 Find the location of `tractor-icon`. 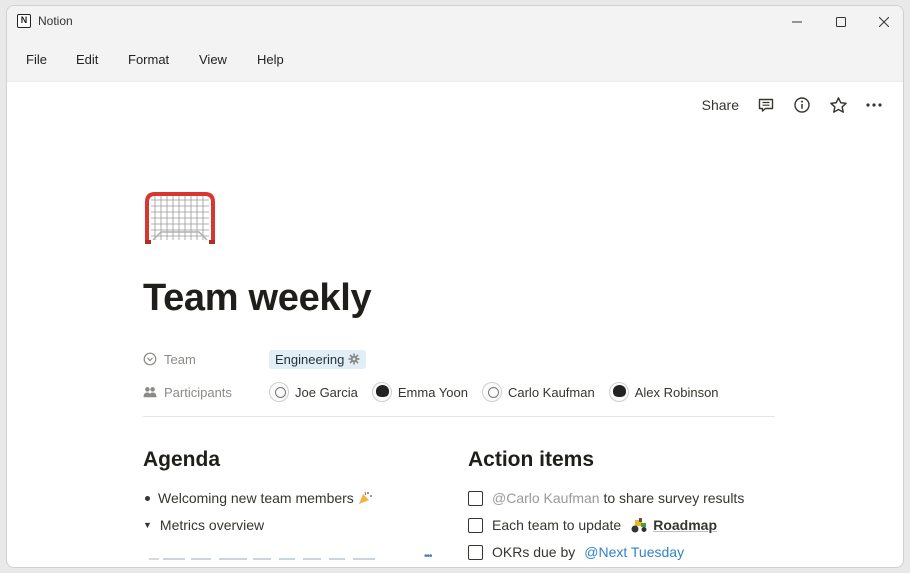

tractor-icon is located at coordinates (639, 525).